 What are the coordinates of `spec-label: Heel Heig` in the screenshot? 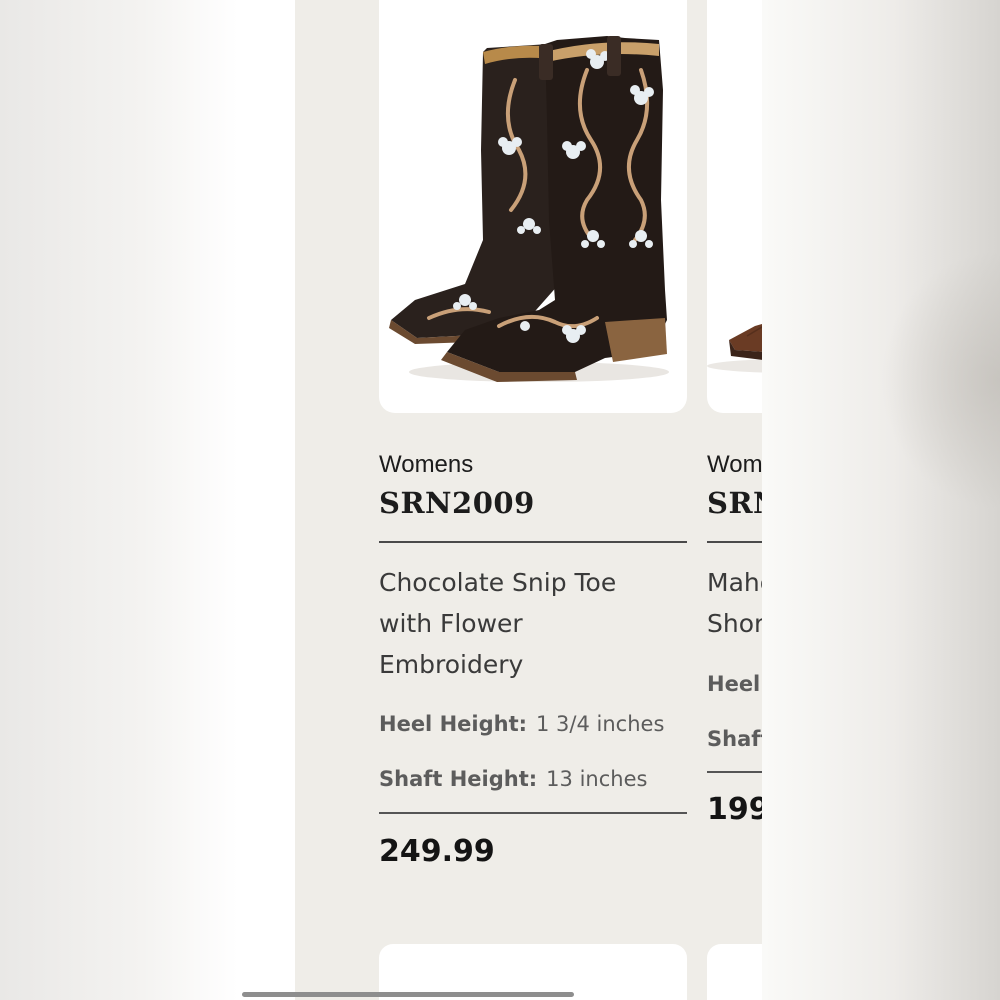 It's located at (734, 684).